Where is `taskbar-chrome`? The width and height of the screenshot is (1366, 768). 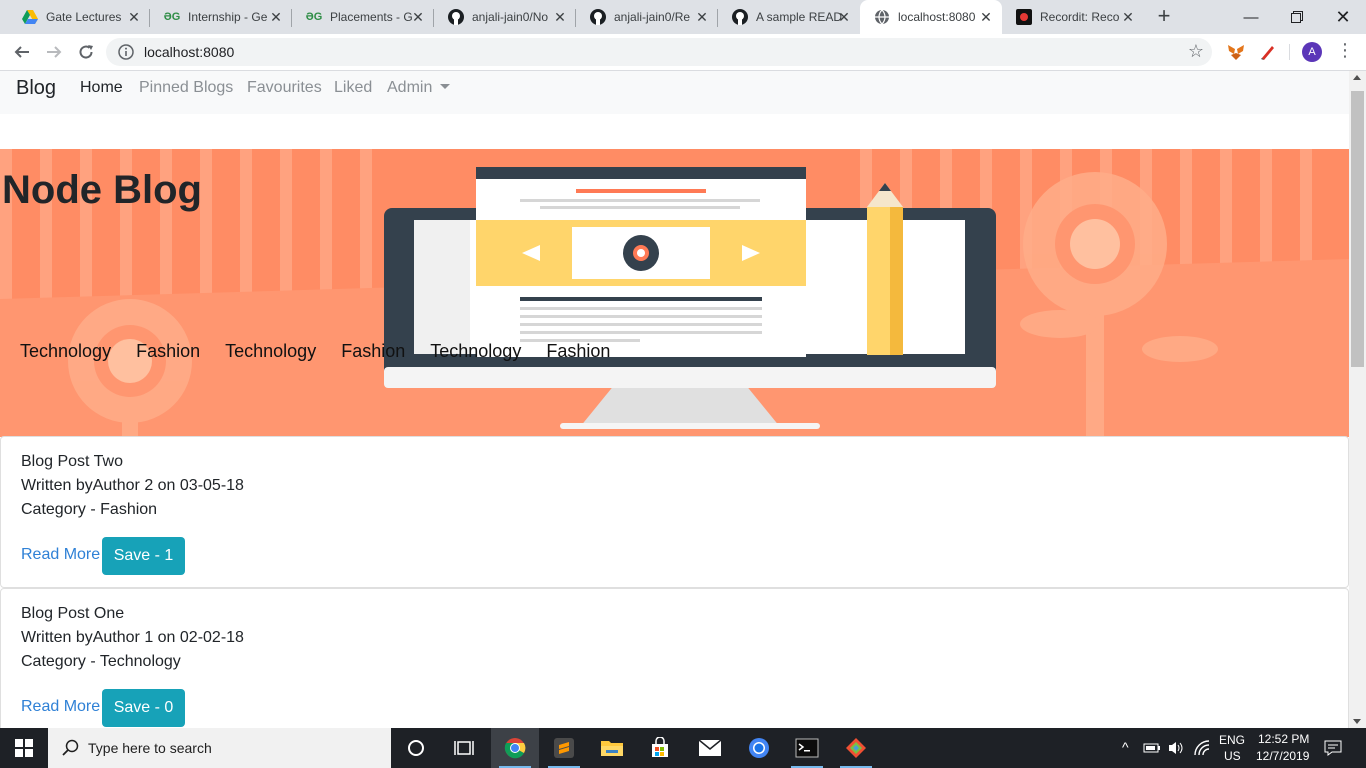
taskbar-chrome is located at coordinates (515, 748).